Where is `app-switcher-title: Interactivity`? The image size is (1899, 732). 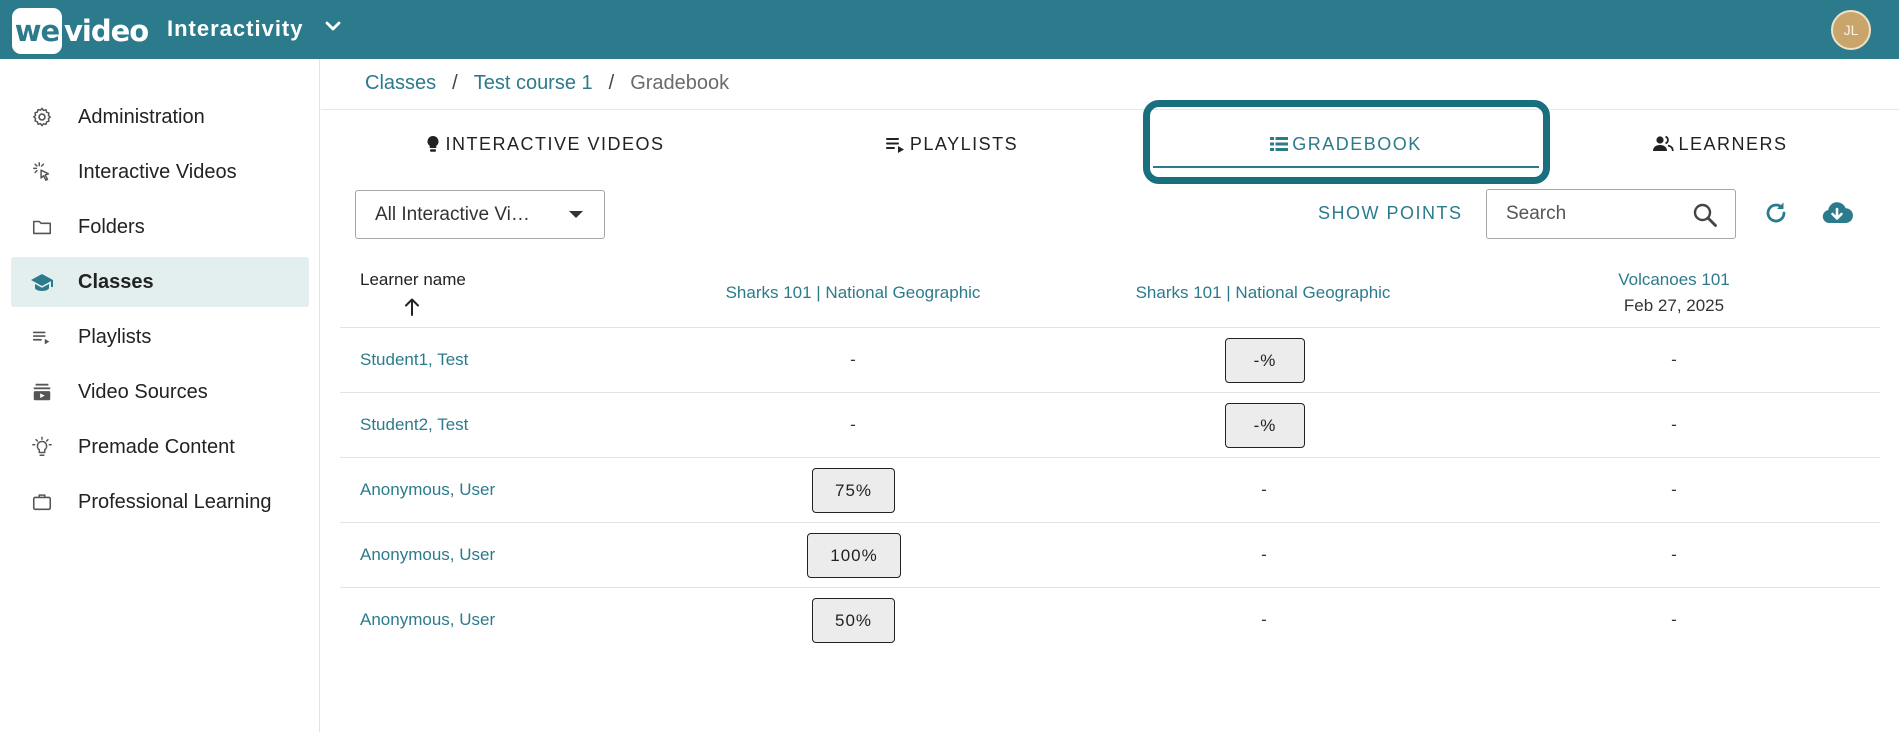
app-switcher-title: Interactivity is located at coordinates (235, 29).